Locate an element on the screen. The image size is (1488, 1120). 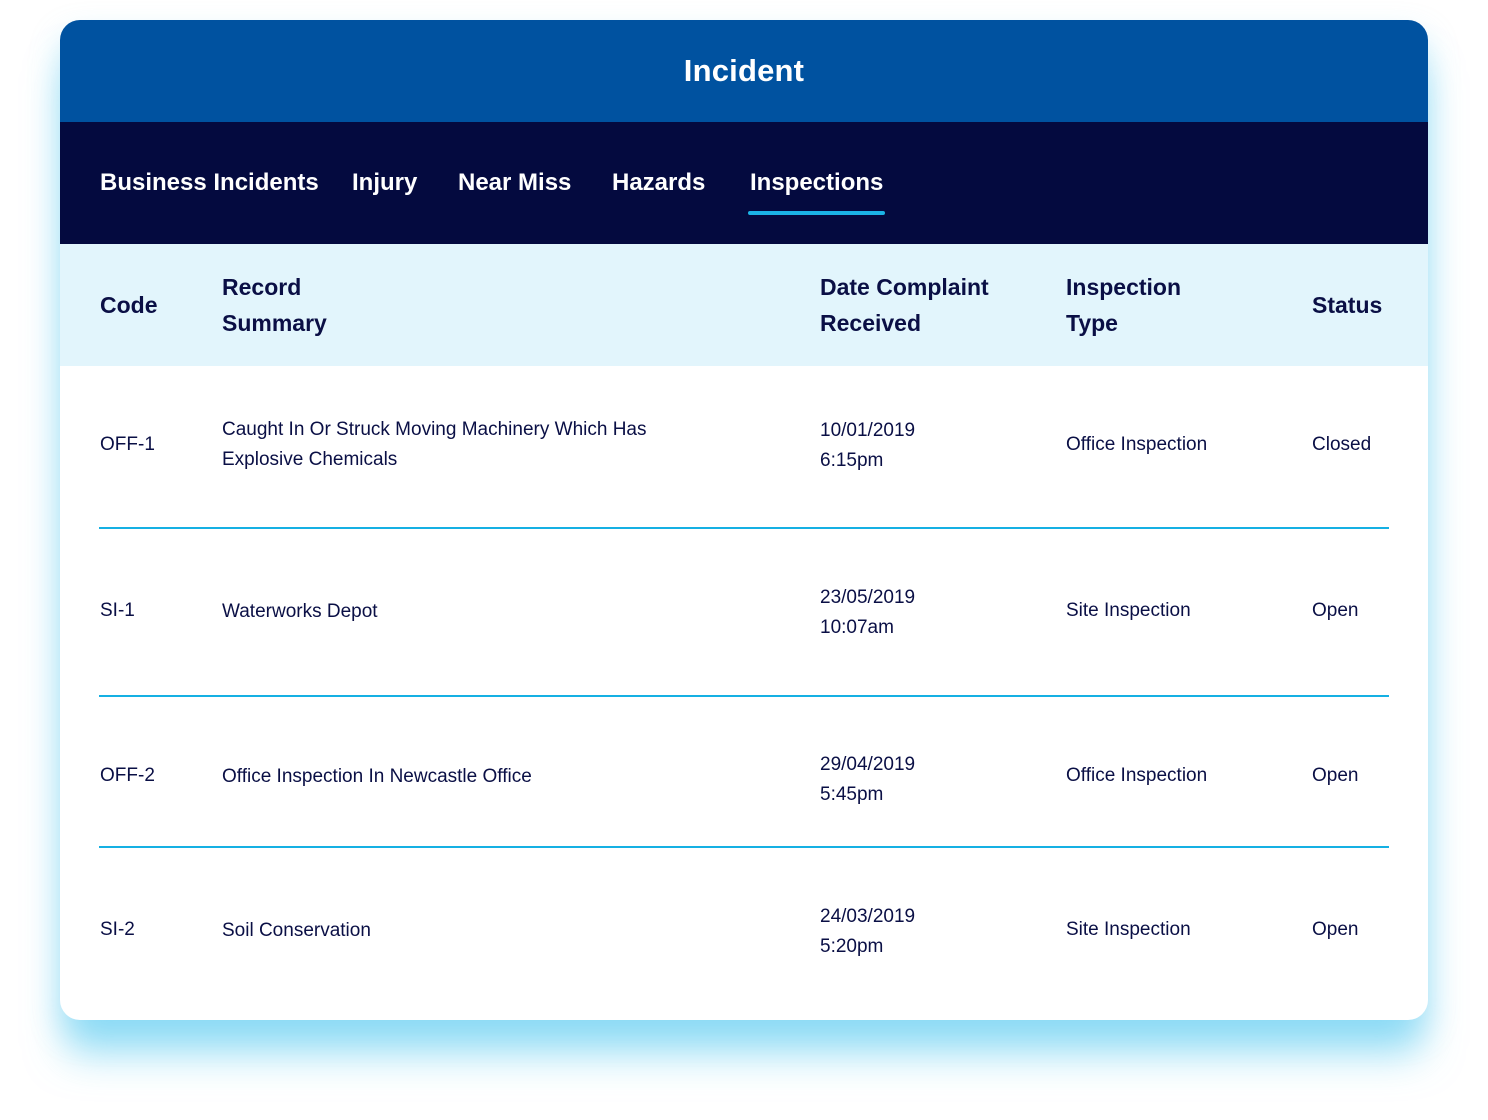
summary-line: Explosive Chemicals is located at coordinates (310, 459).